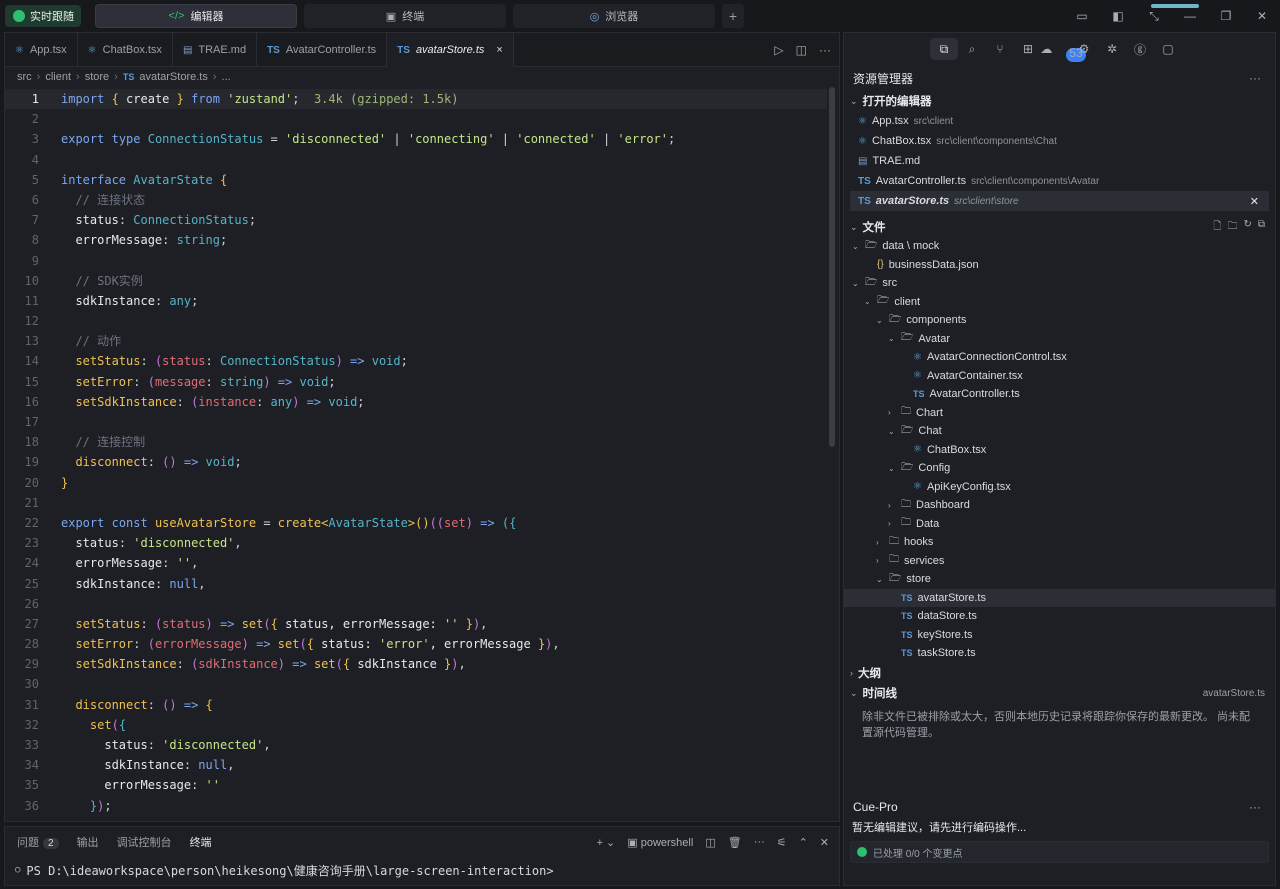 Image resolution: width=1280 pixels, height=889 pixels. Describe the element at coordinates (1217, 227) in the screenshot. I see `new-file-icon: 🗋` at that location.